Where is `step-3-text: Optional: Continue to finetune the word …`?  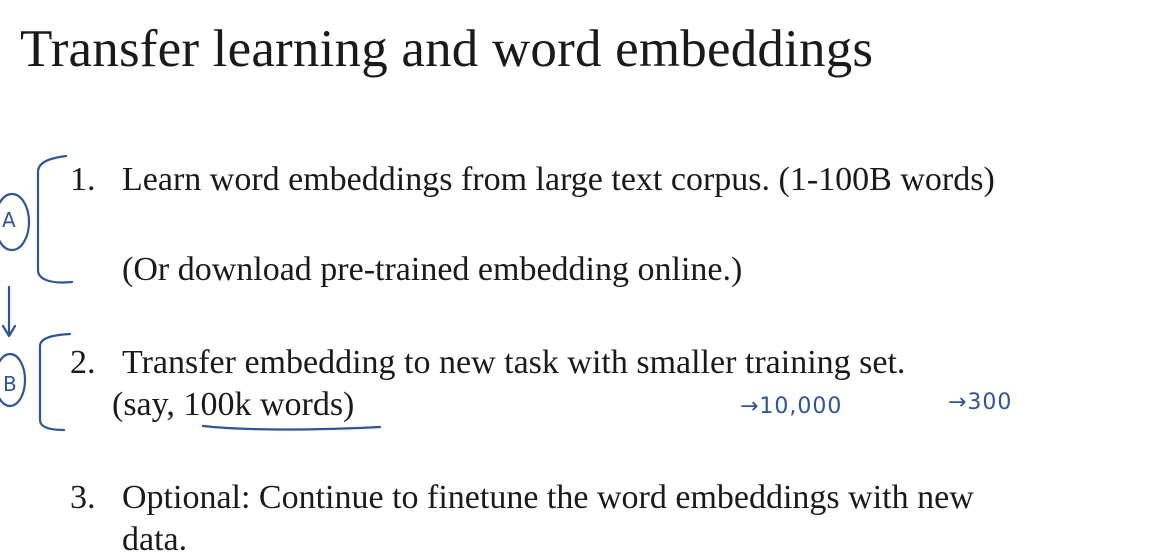 step-3-text: Optional: Continue to finetune the word … is located at coordinates (548, 497).